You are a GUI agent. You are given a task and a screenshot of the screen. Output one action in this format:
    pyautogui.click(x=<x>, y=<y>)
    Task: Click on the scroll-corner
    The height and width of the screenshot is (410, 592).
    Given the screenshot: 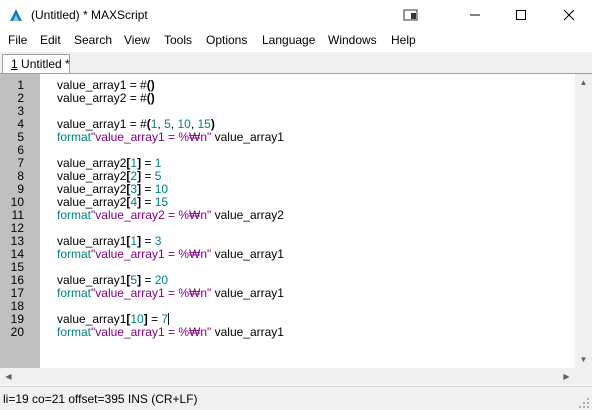 What is the action you would take?
    pyautogui.click(x=583, y=376)
    